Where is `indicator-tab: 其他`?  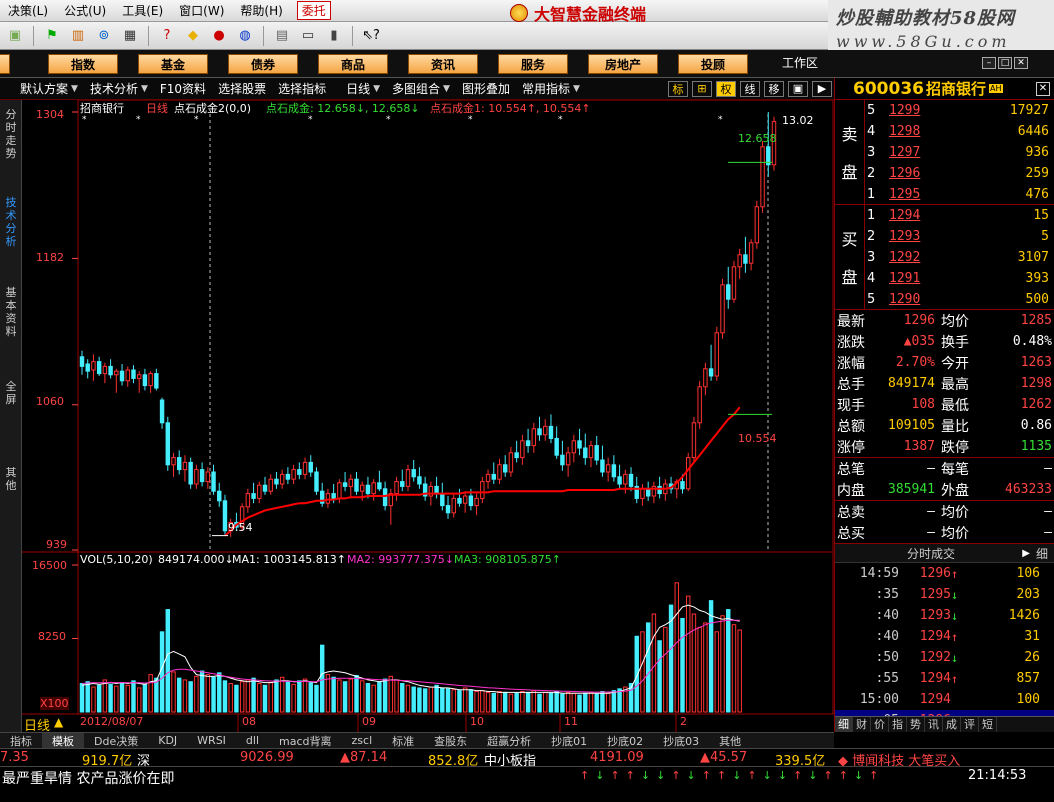 indicator-tab: 其他 is located at coordinates (730, 741).